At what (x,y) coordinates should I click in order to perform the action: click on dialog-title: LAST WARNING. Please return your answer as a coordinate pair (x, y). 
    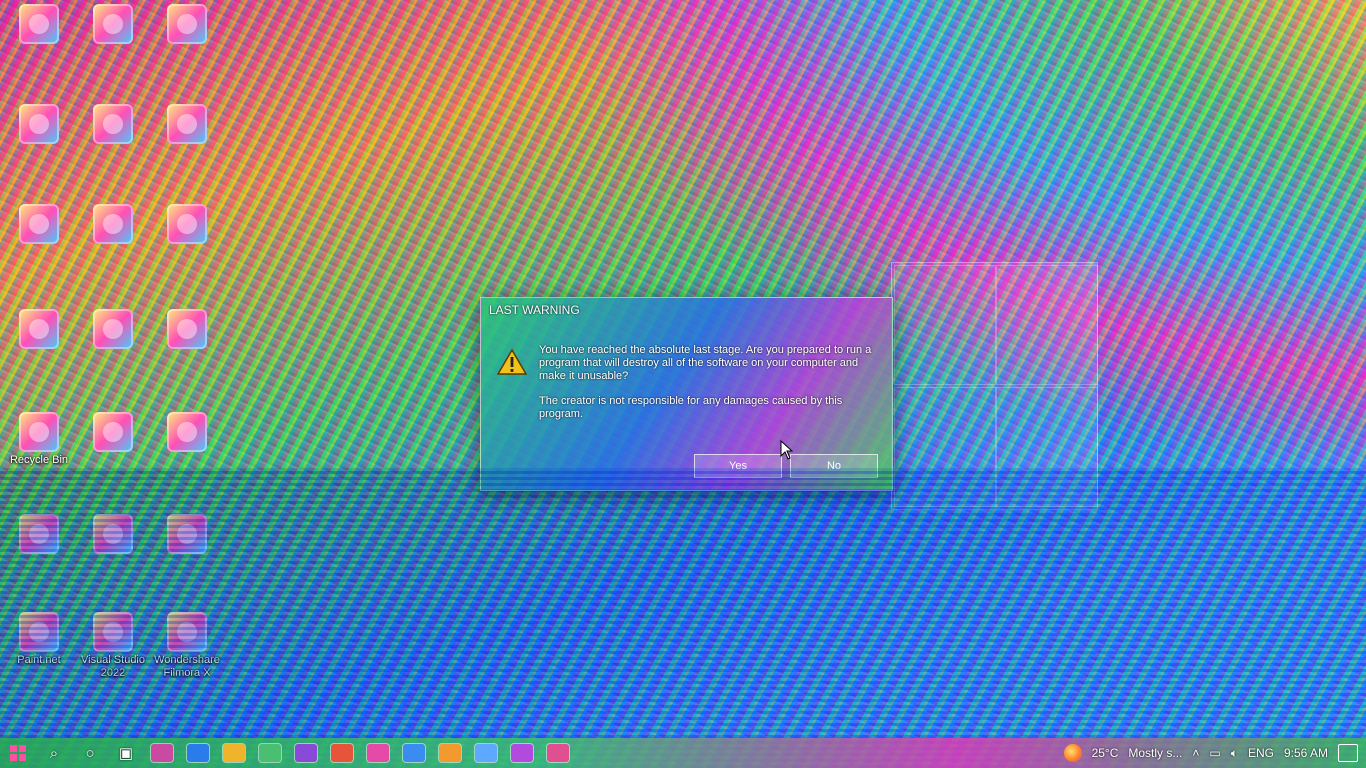
    Looking at the image, I should click on (534, 310).